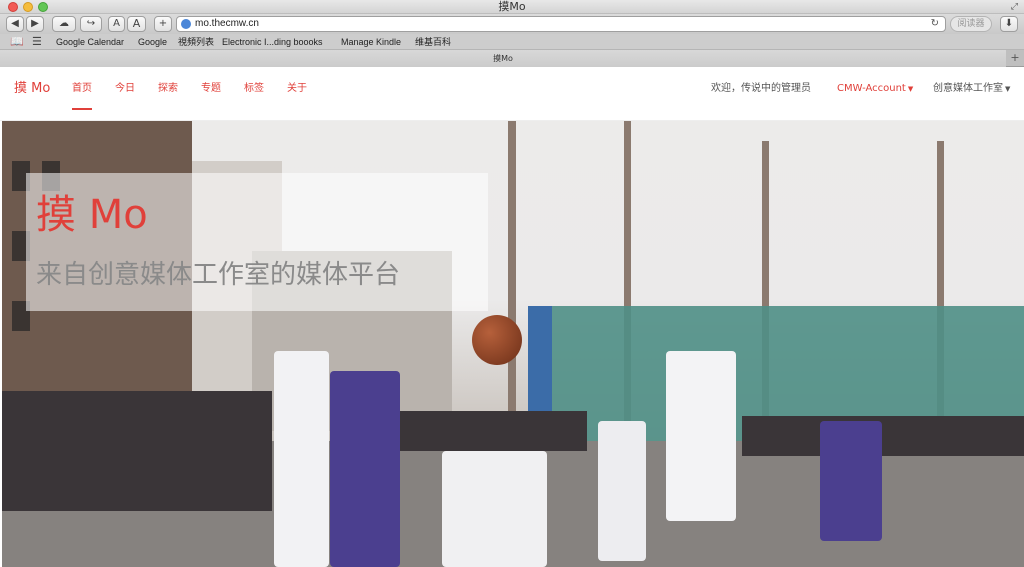  I want to click on window-titlebar: 摸Mo ⤢, so click(512, 7).